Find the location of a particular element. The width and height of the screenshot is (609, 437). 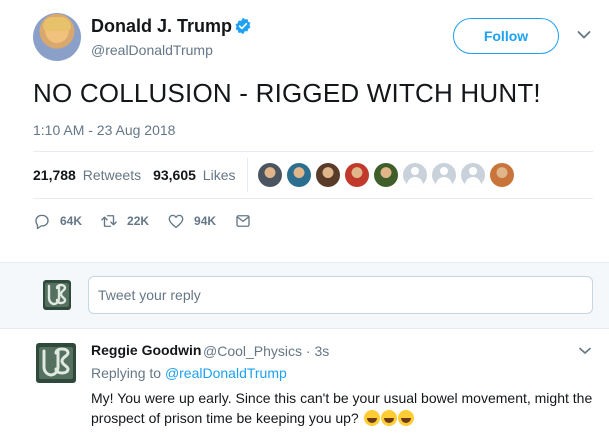

tweet-timestamp: 1:10 AM - 23 Aug 2018 is located at coordinates (104, 130).